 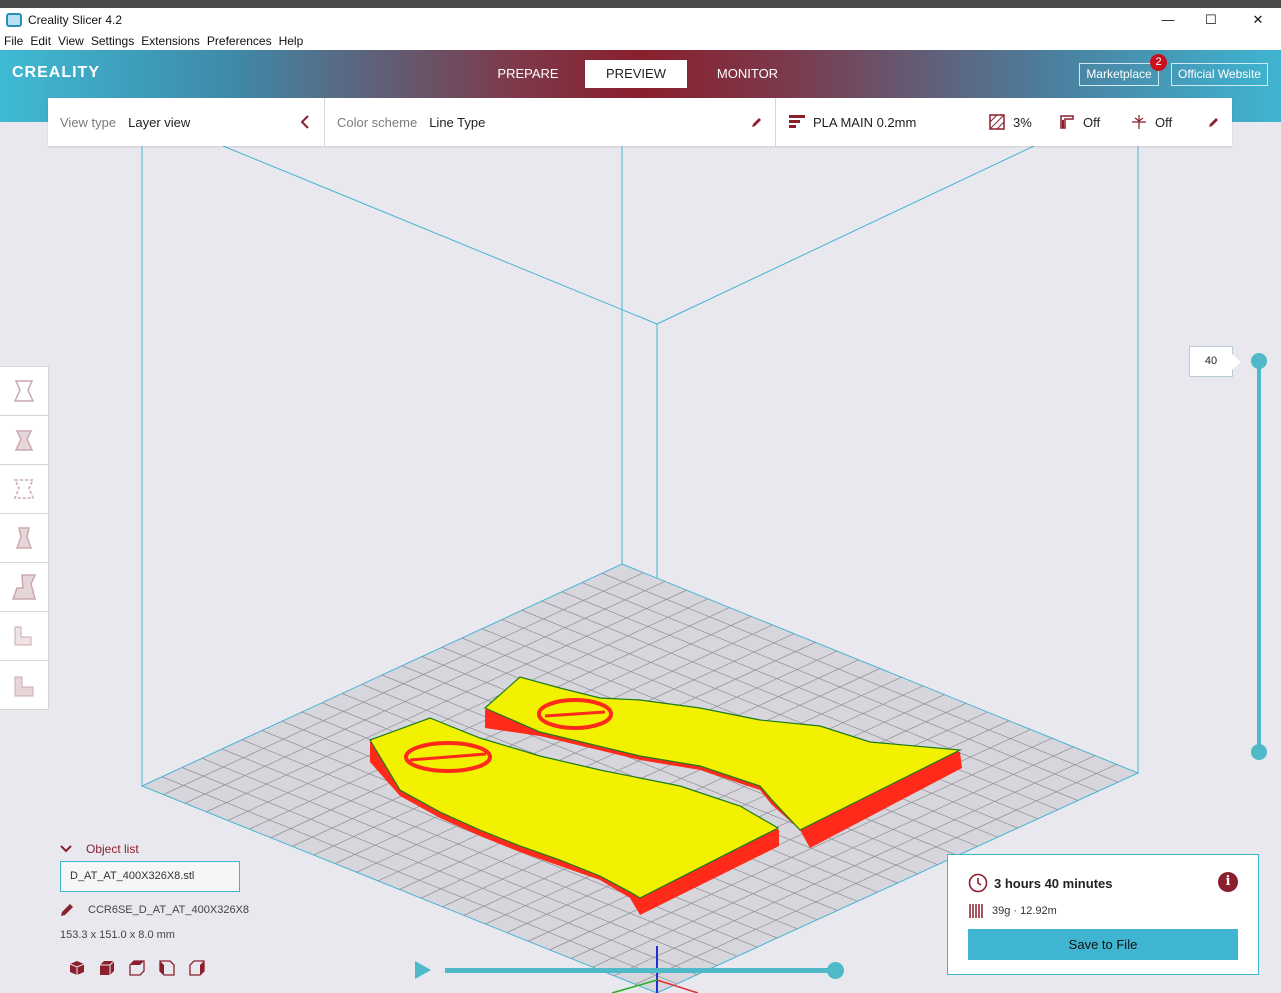 I want to click on minimize-icon: —, so click(x=1168, y=19).